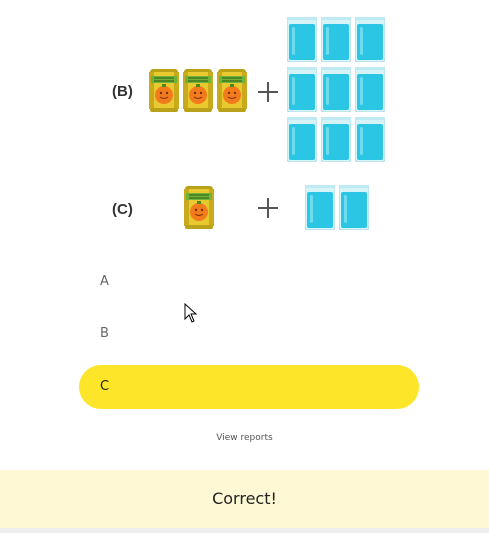 This screenshot has width=489, height=533. I want to click on feedback-text: Correct!, so click(244, 498).